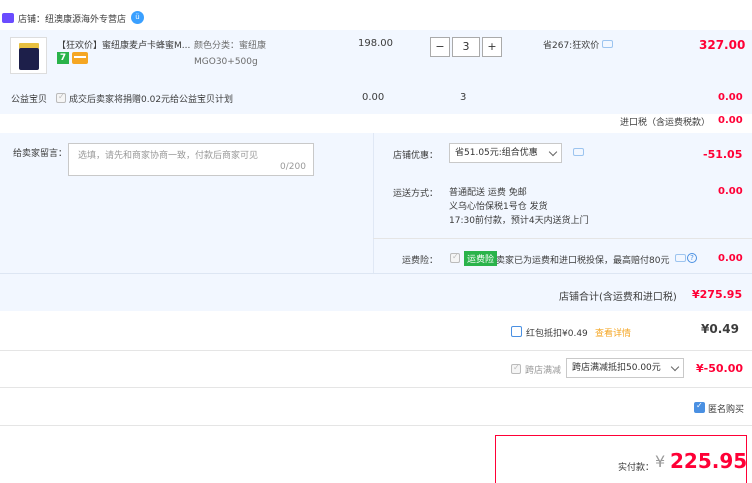  Describe the element at coordinates (481, 258) in the screenshot. I see `insurance-badge: 运费险` at that location.